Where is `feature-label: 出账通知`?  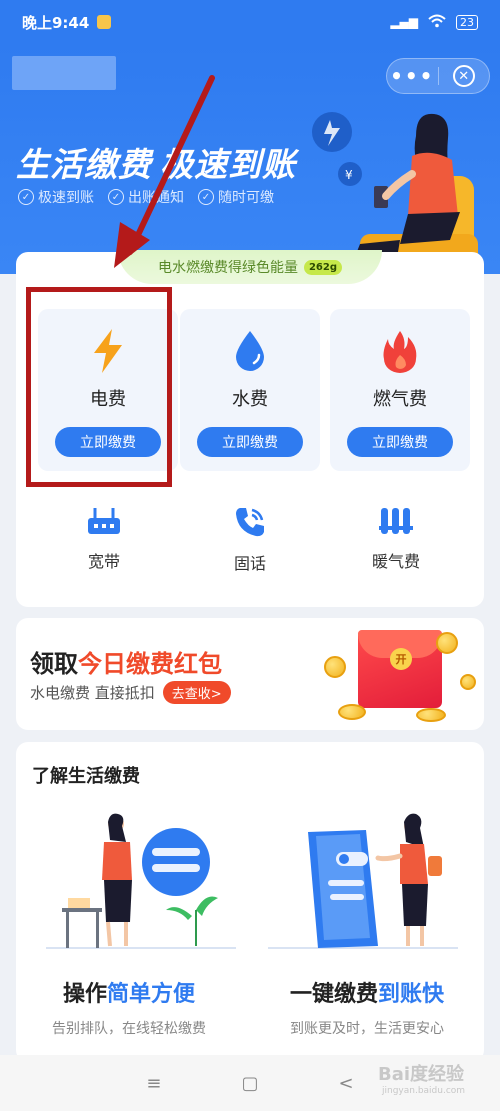
feature-label: 出账通知 is located at coordinates (156, 198).